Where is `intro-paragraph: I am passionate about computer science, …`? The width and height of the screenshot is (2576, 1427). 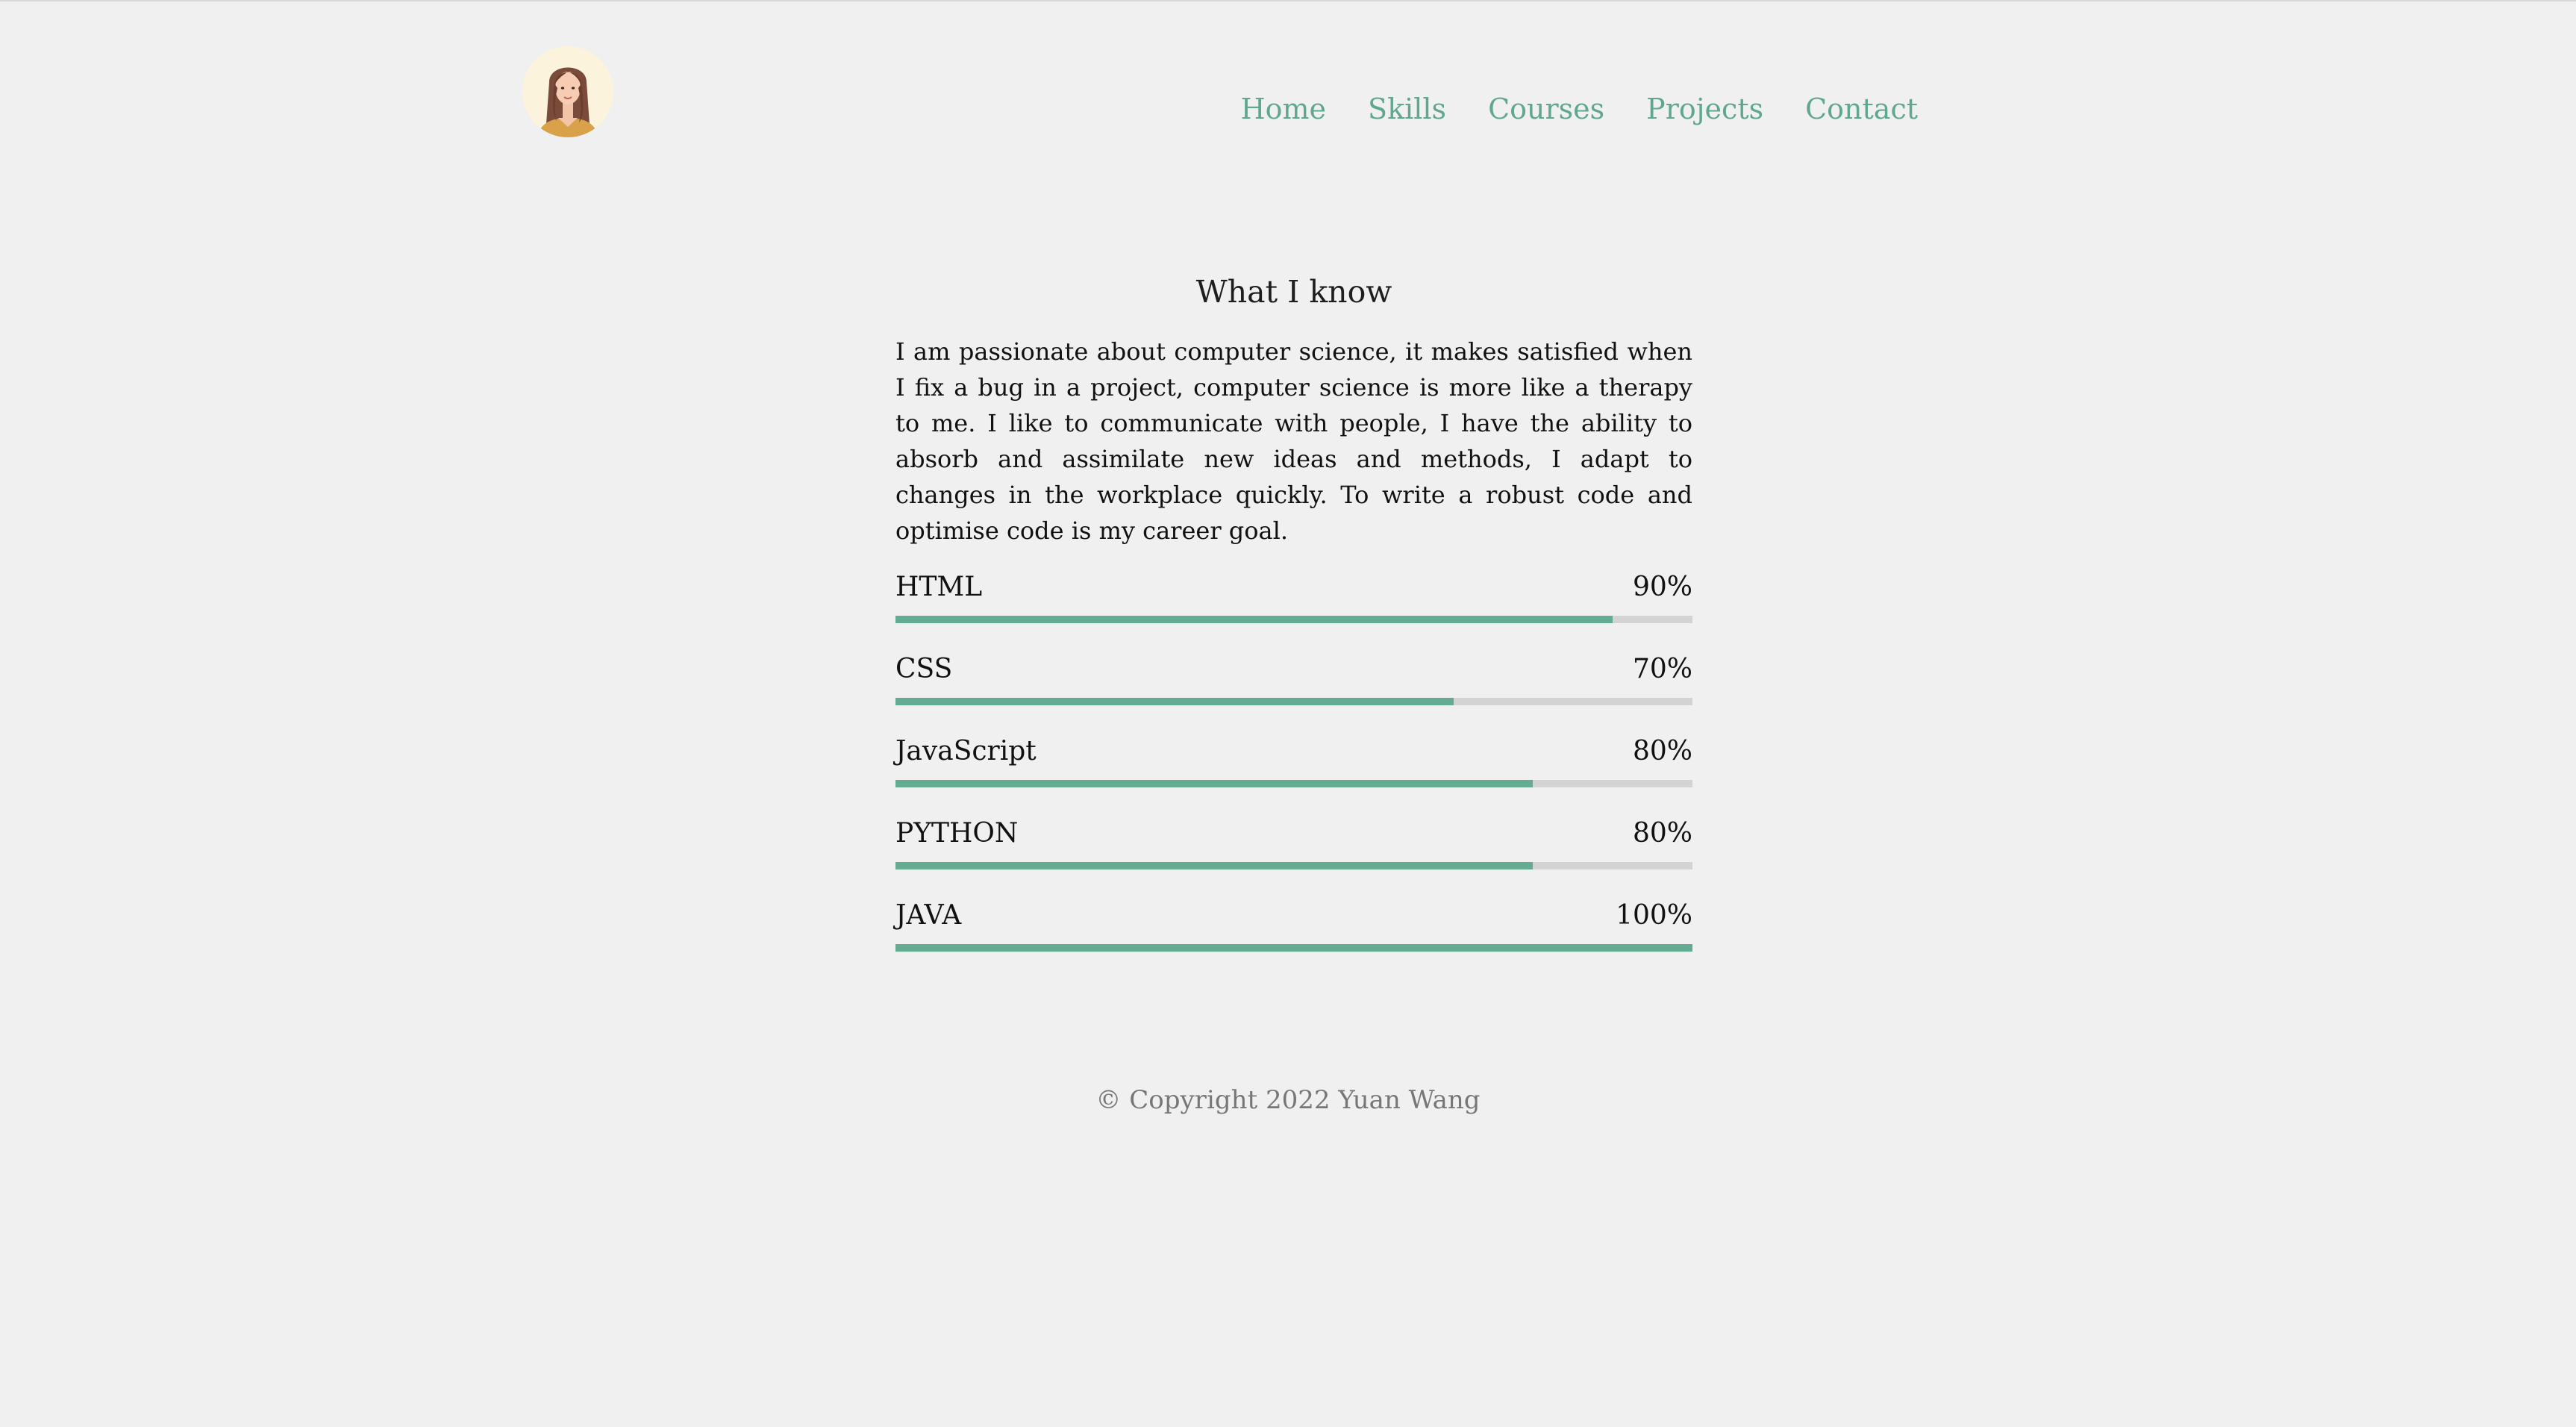 intro-paragraph: I am passionate about computer science, … is located at coordinates (1293, 441).